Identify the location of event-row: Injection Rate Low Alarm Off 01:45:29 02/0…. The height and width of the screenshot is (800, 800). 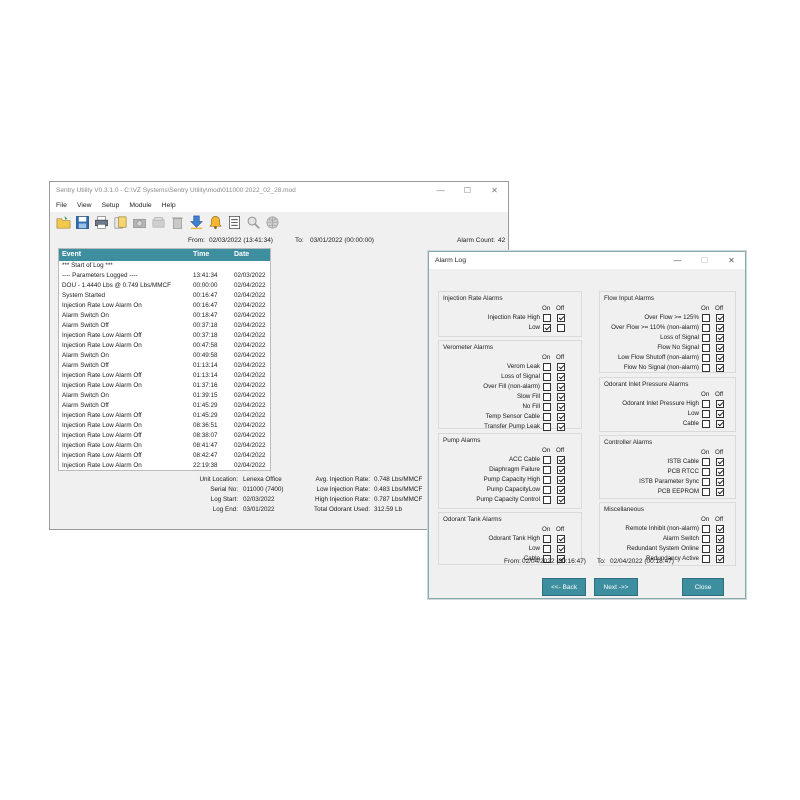
(164, 416).